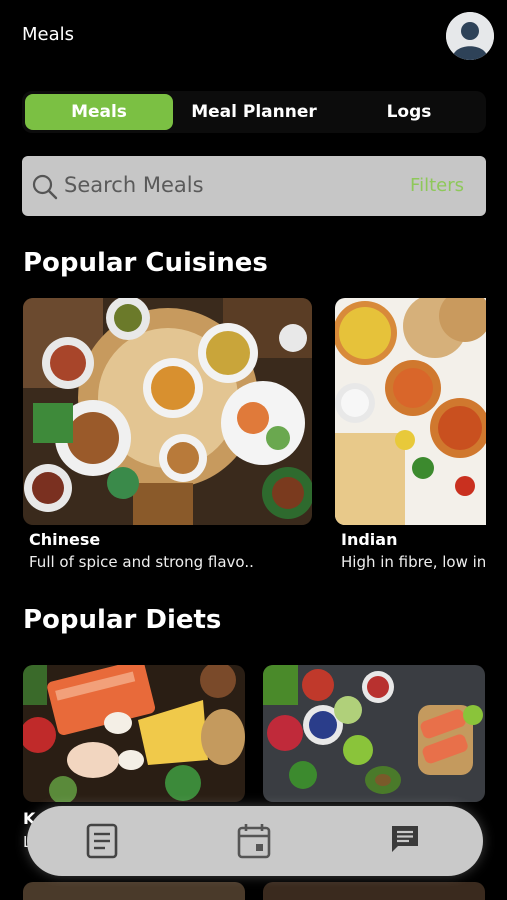 The image size is (507, 900). What do you see at coordinates (45, 187) in the screenshot?
I see `search-icon` at bounding box center [45, 187].